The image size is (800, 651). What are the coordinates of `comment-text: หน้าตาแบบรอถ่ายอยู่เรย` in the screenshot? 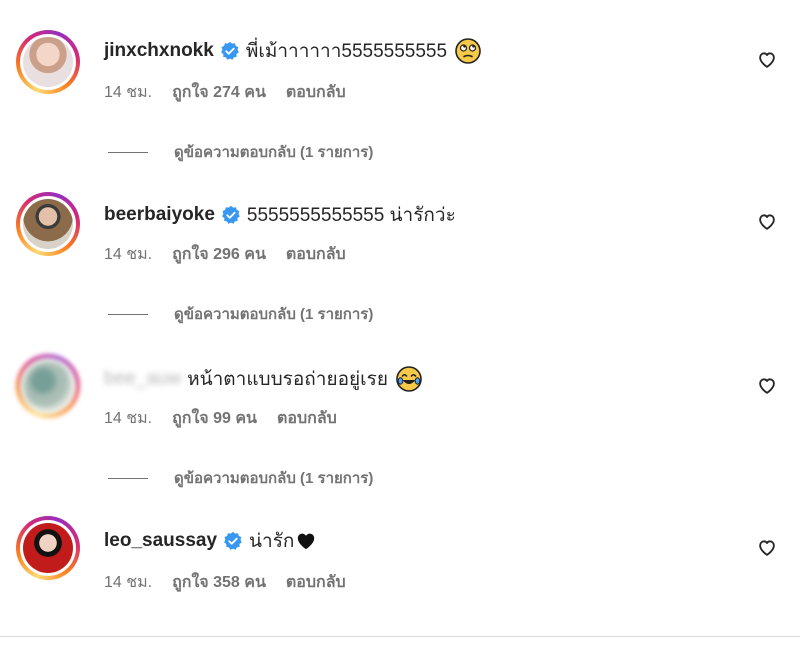 It's located at (287, 379).